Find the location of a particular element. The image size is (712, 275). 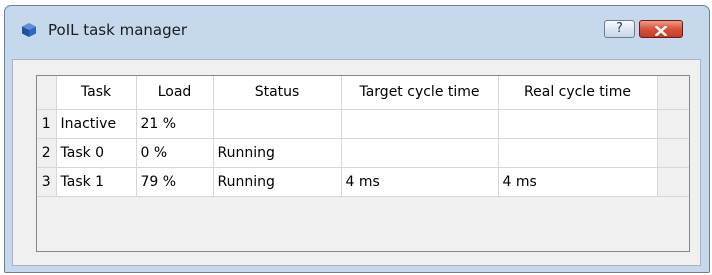

target-cycle-time-cell: 4 ms is located at coordinates (420, 182).